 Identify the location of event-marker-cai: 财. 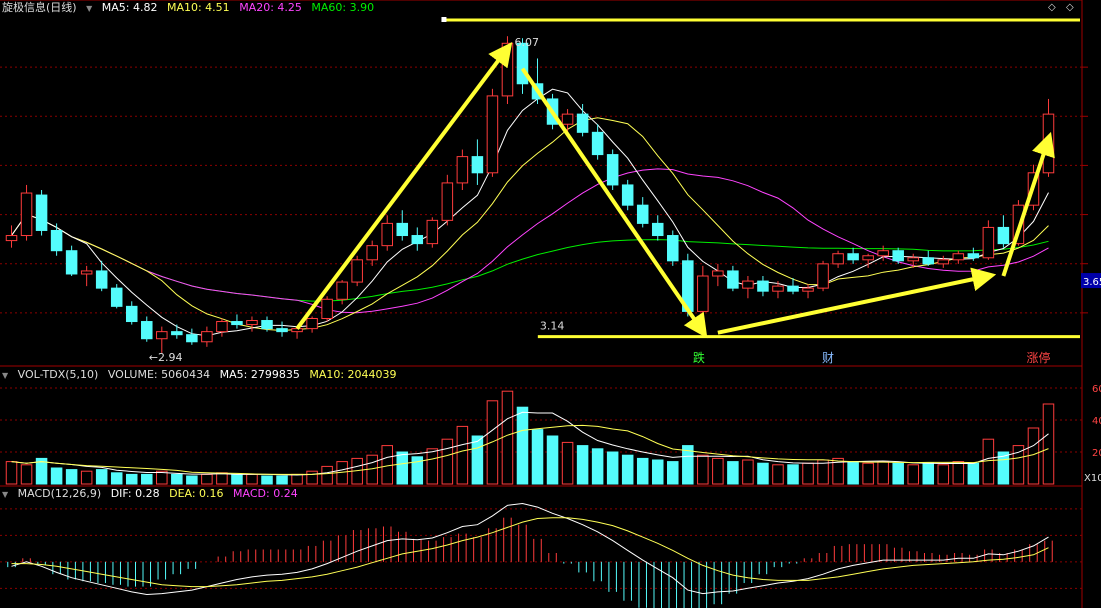
(828, 358).